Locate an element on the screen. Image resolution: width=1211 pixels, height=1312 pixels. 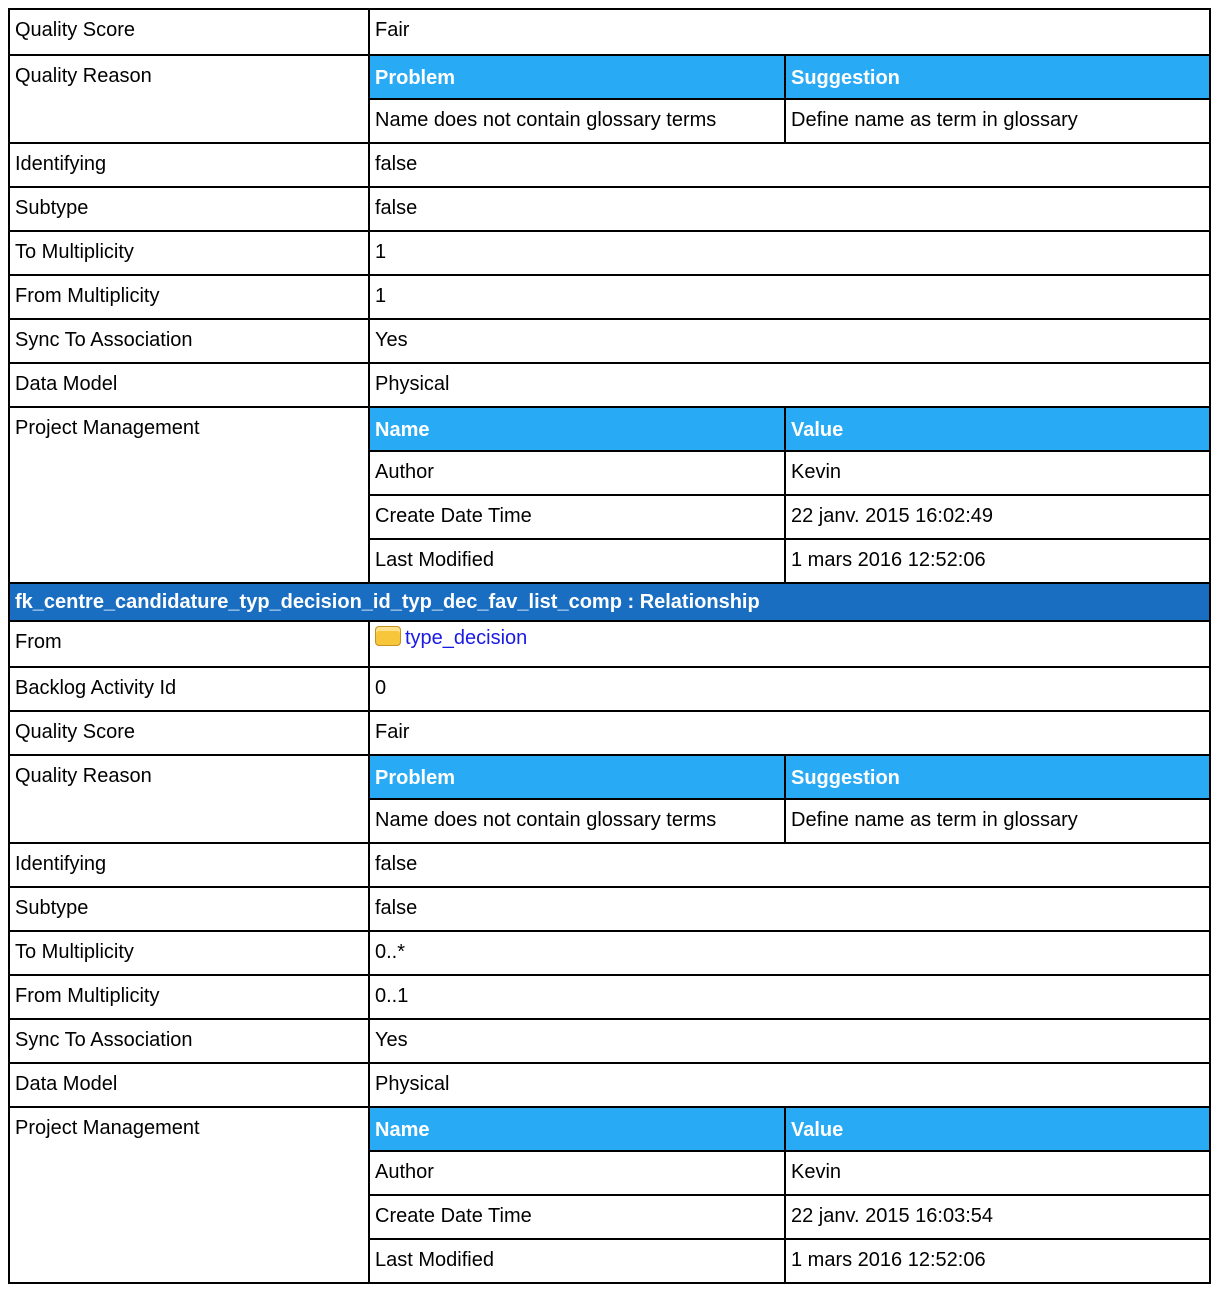
row-to-multiplicity: To Multiplicity 1 is located at coordinates (609, 253).